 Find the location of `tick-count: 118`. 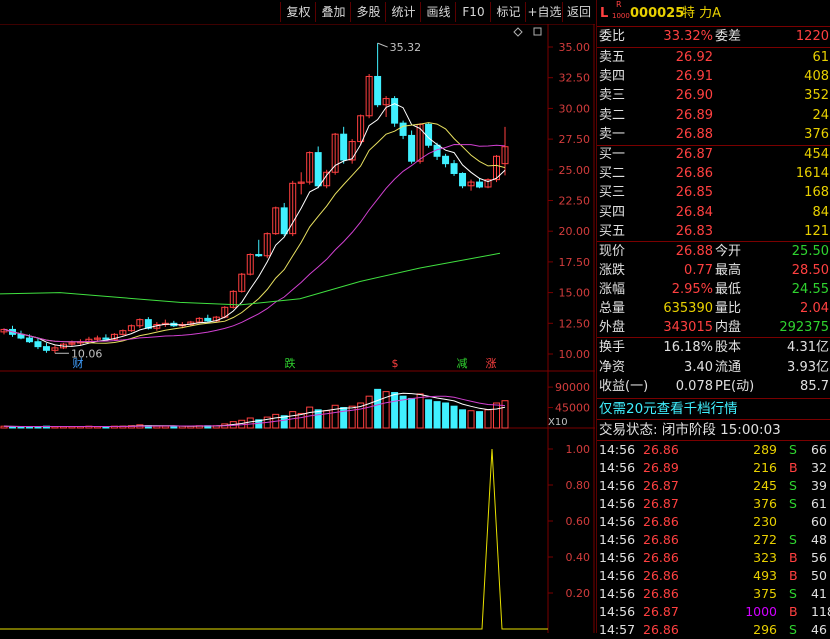

tick-count: 118 is located at coordinates (820, 611).